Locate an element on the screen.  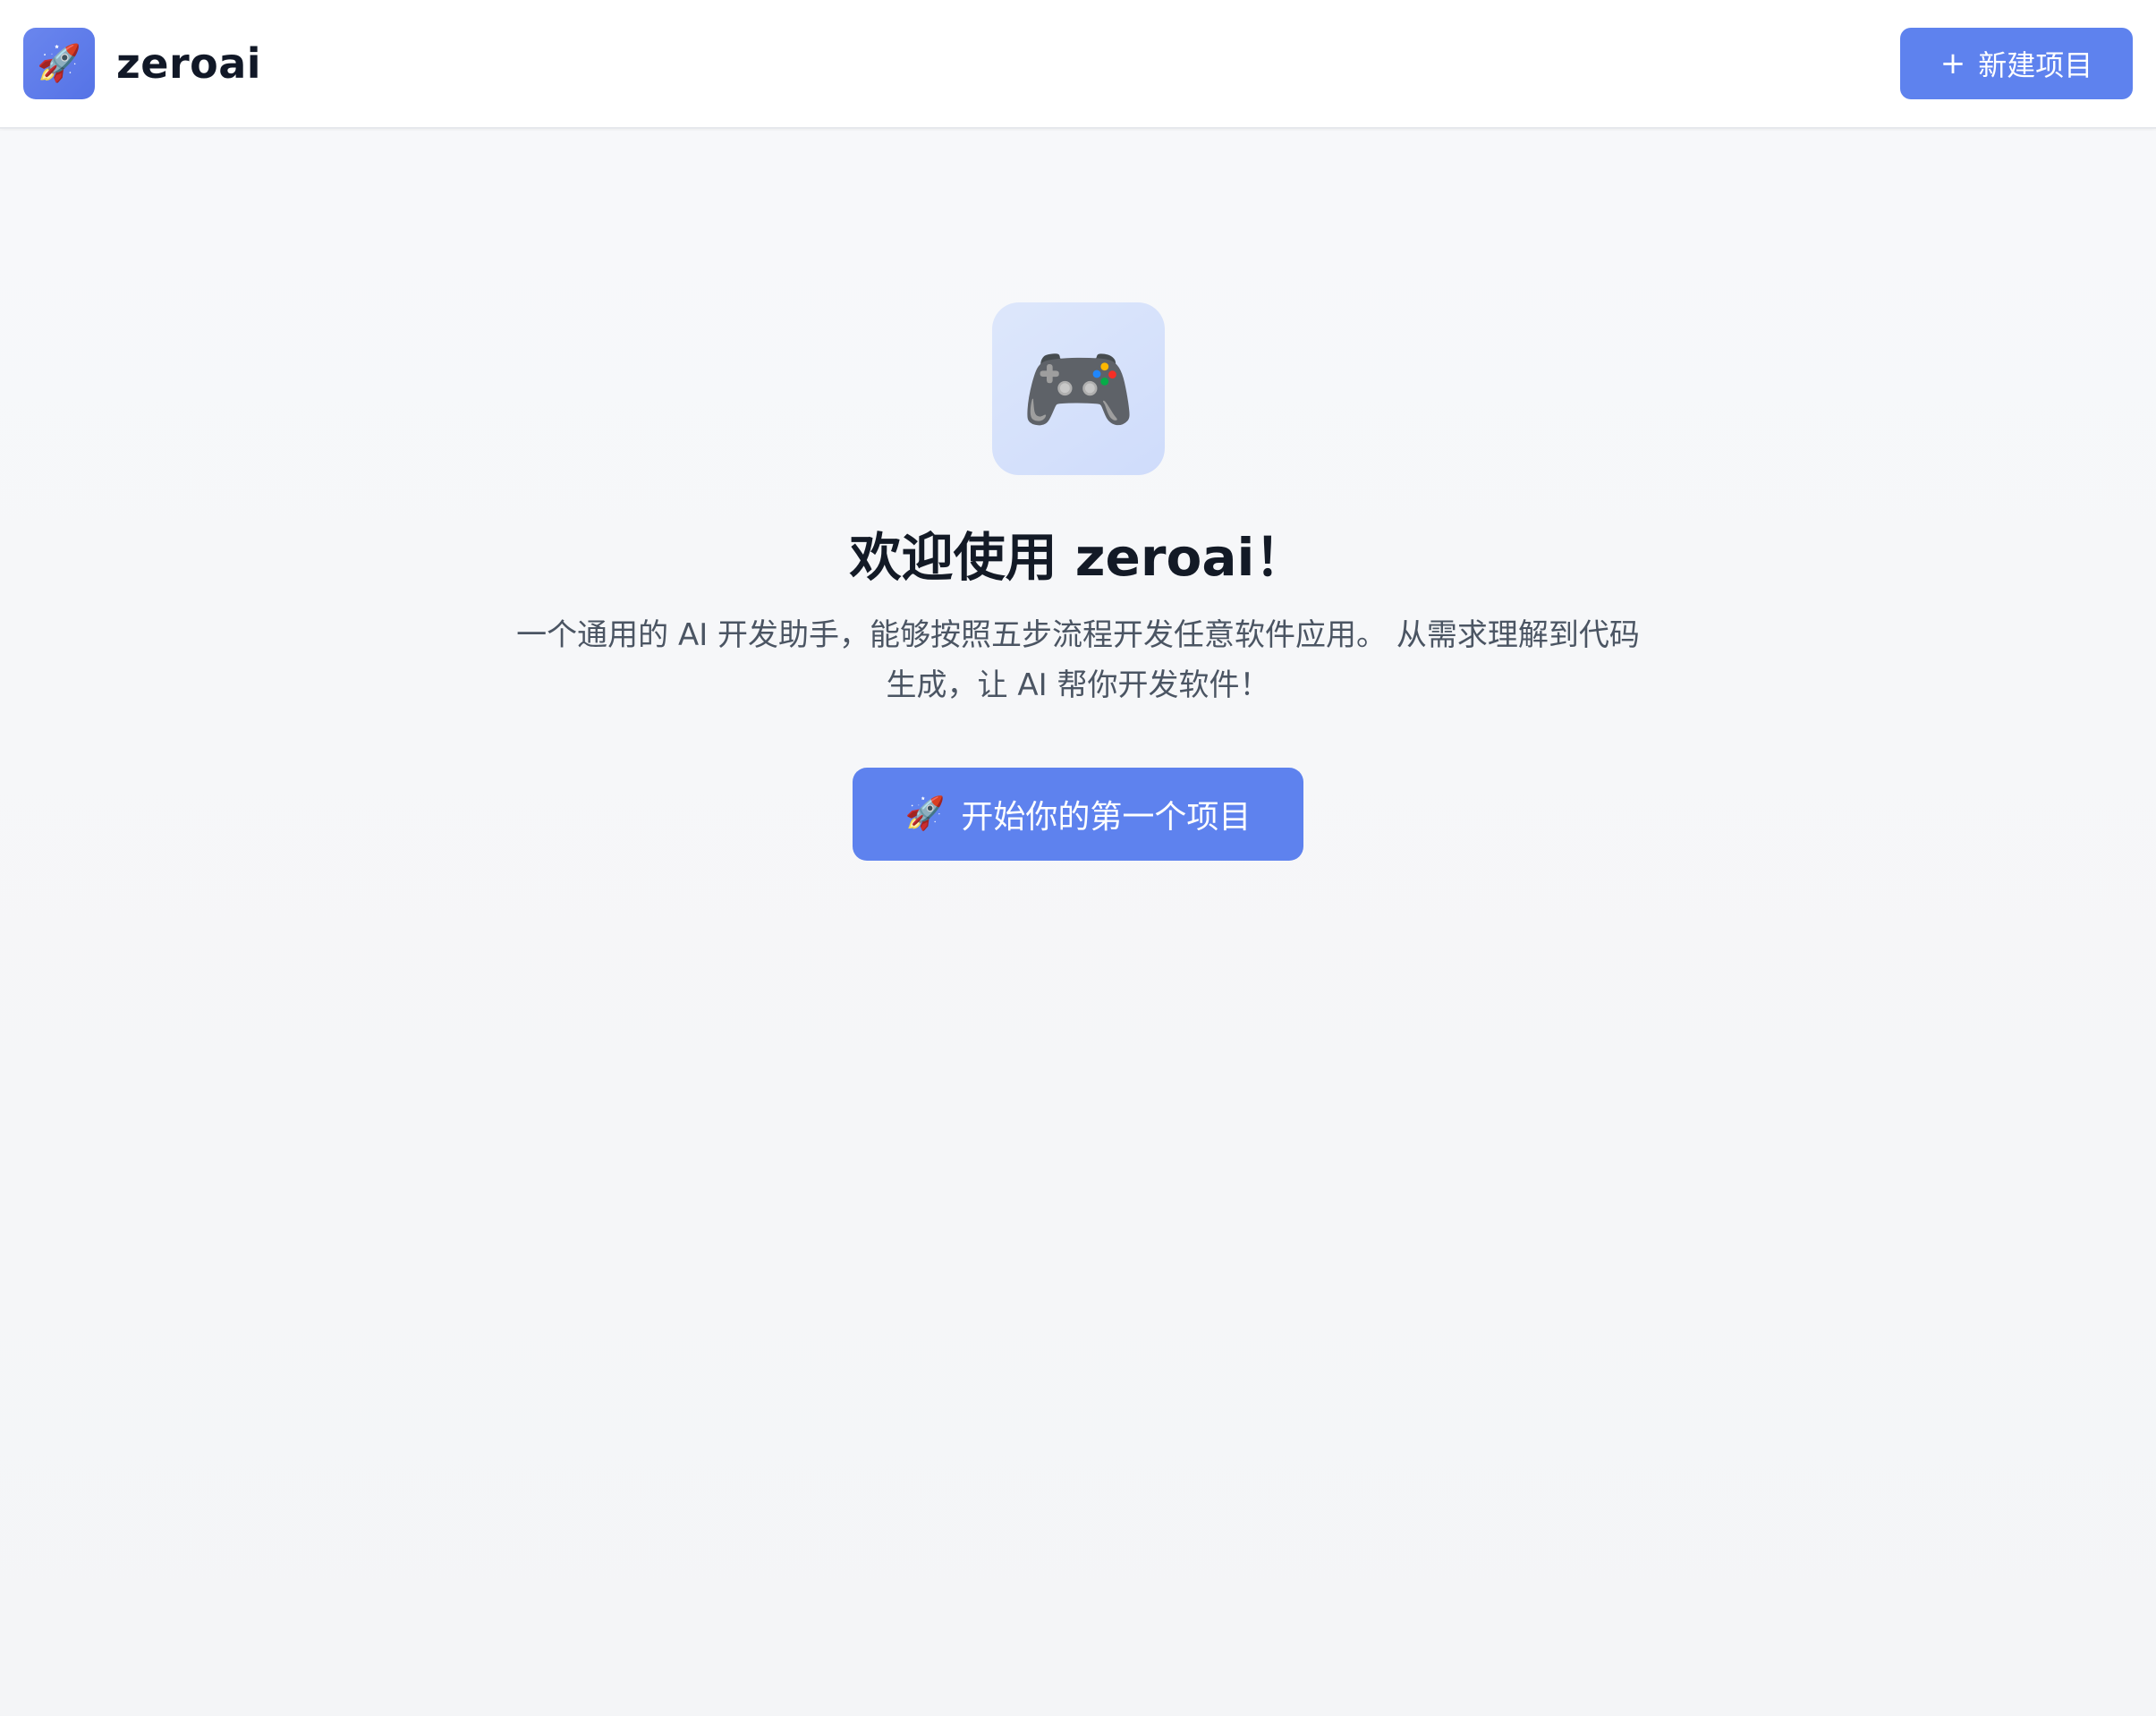
start-first-project-button: 🚀 开始你的第一个项目 is located at coordinates (1078, 814).